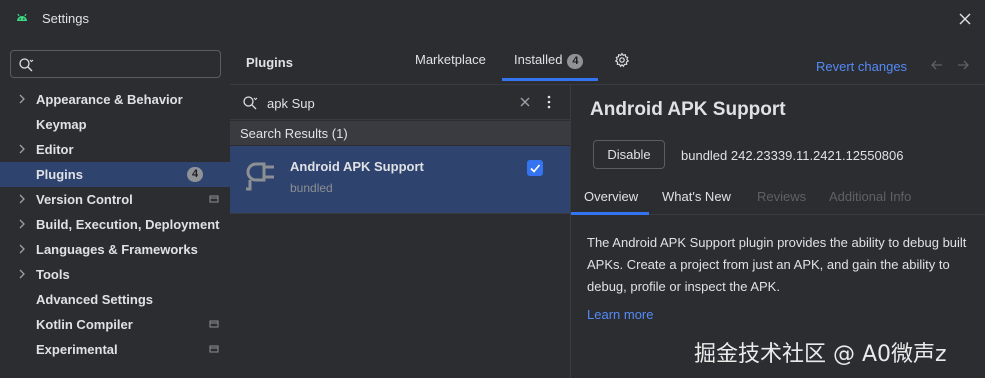  I want to click on search-results-header: Search Results (1), so click(400, 133).